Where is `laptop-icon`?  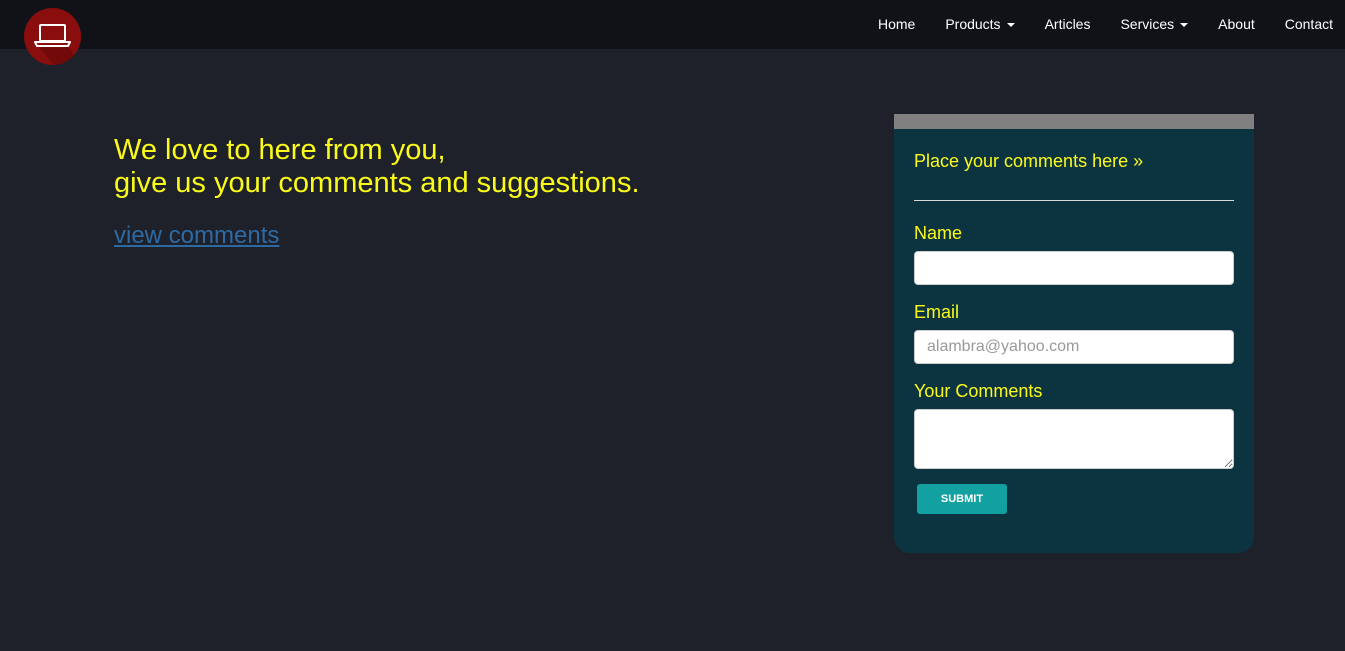 laptop-icon is located at coordinates (57, 44).